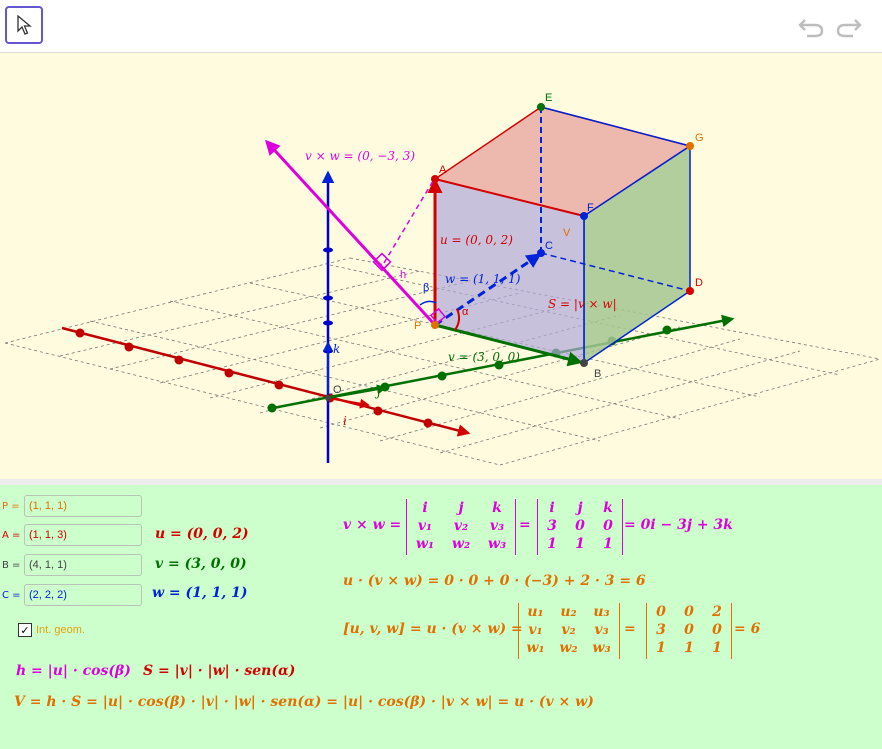 Image resolution: width=882 pixels, height=749 pixels. I want to click on label-i: i, so click(345, 421).